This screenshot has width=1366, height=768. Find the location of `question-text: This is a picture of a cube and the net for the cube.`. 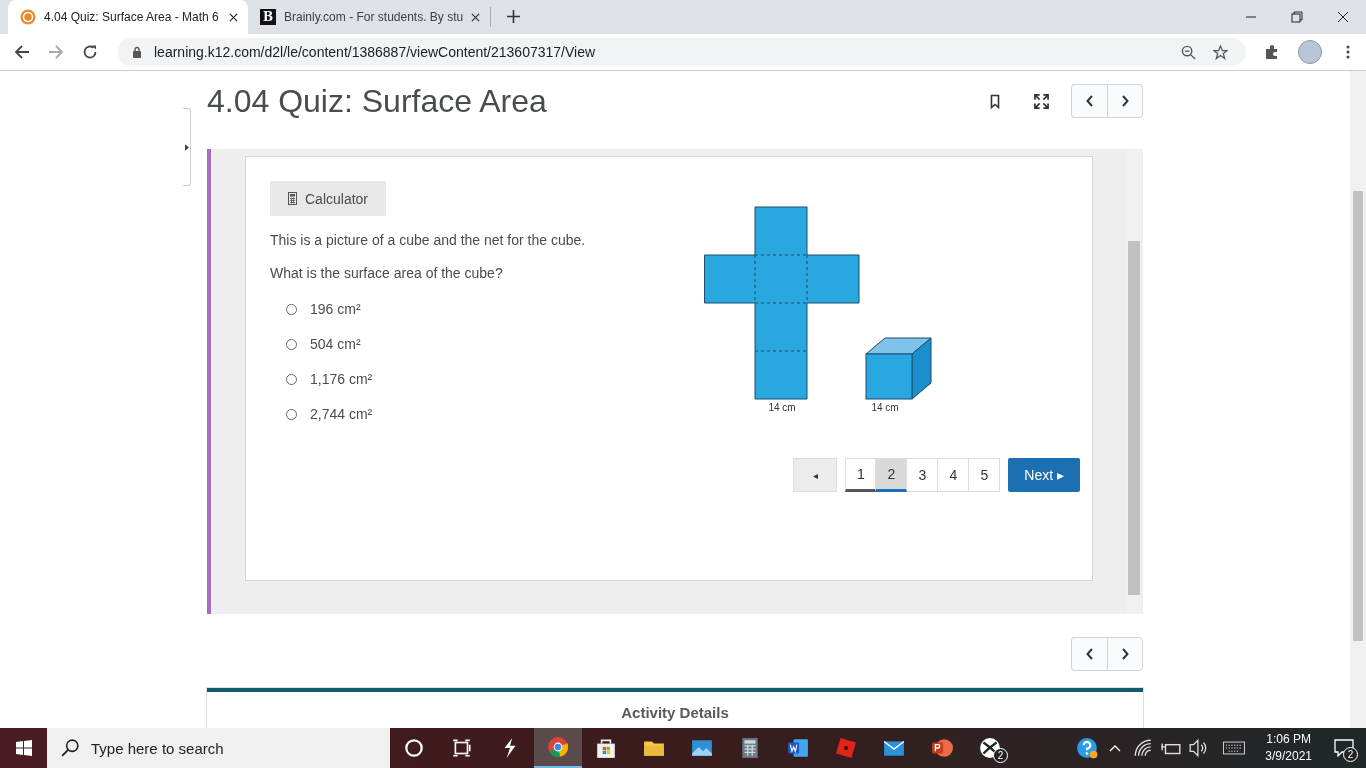

question-text: This is a picture of a cube and the net for the cube. is located at coordinates (428, 240).